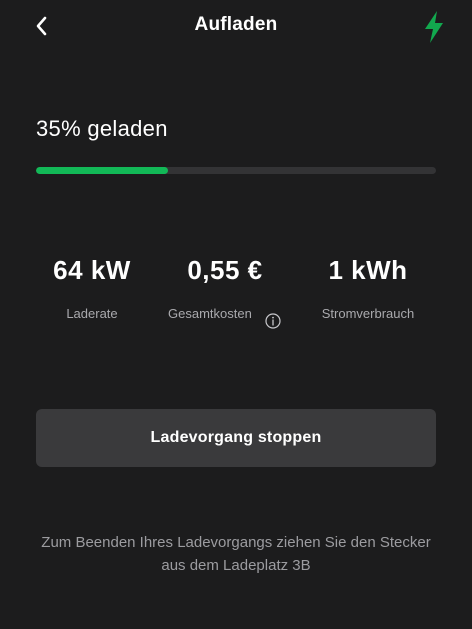  I want to click on total-cost-label: Gesamtkosten, so click(210, 313).